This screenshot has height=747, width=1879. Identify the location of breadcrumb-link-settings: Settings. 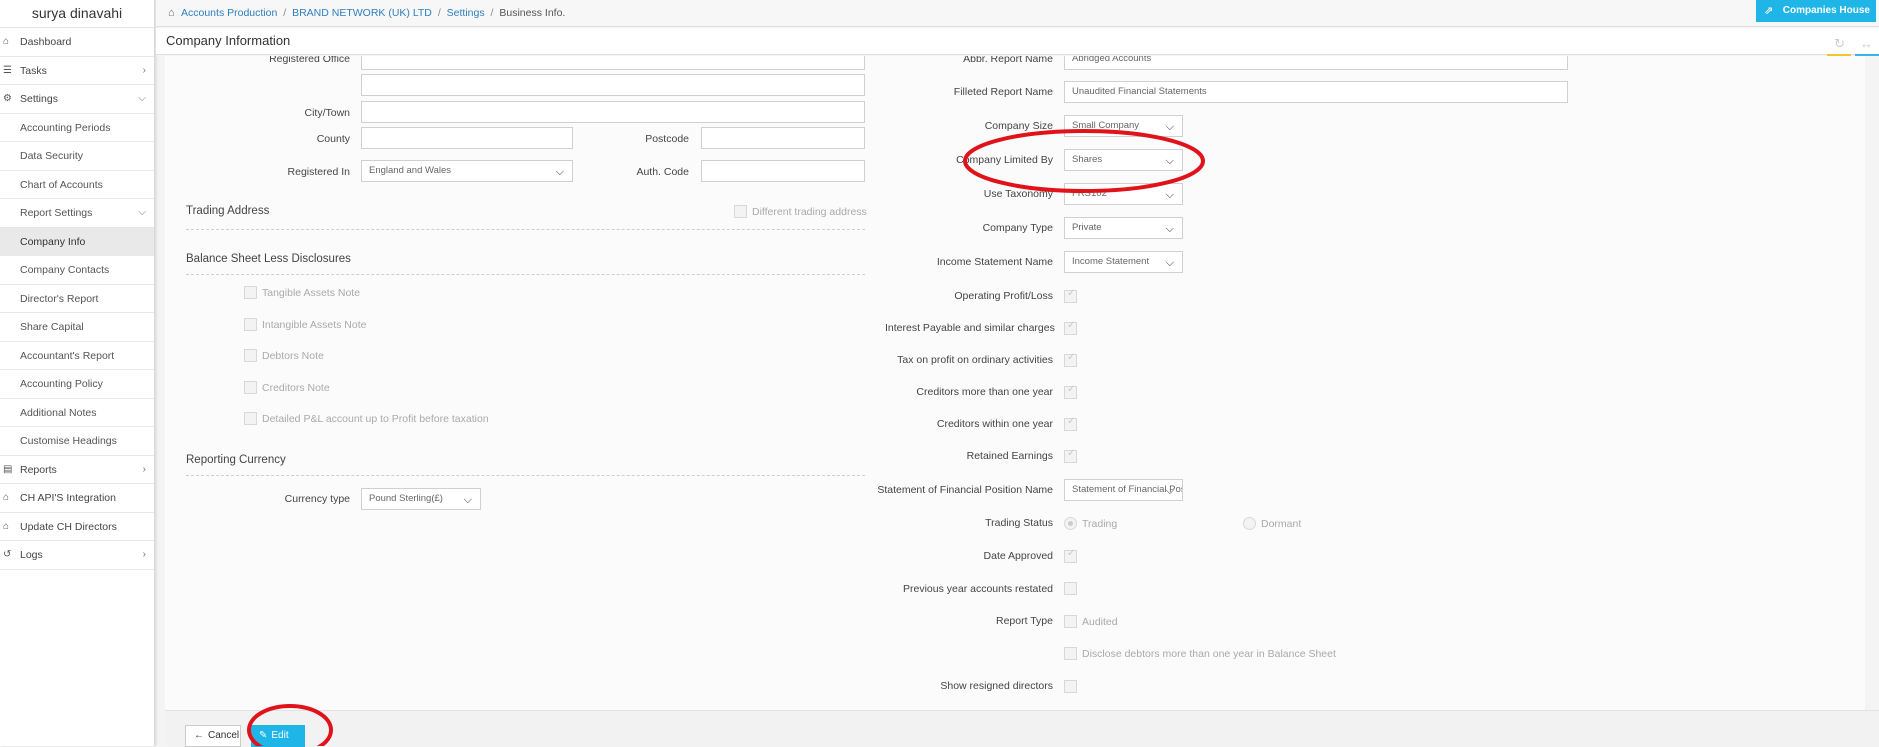
(466, 13).